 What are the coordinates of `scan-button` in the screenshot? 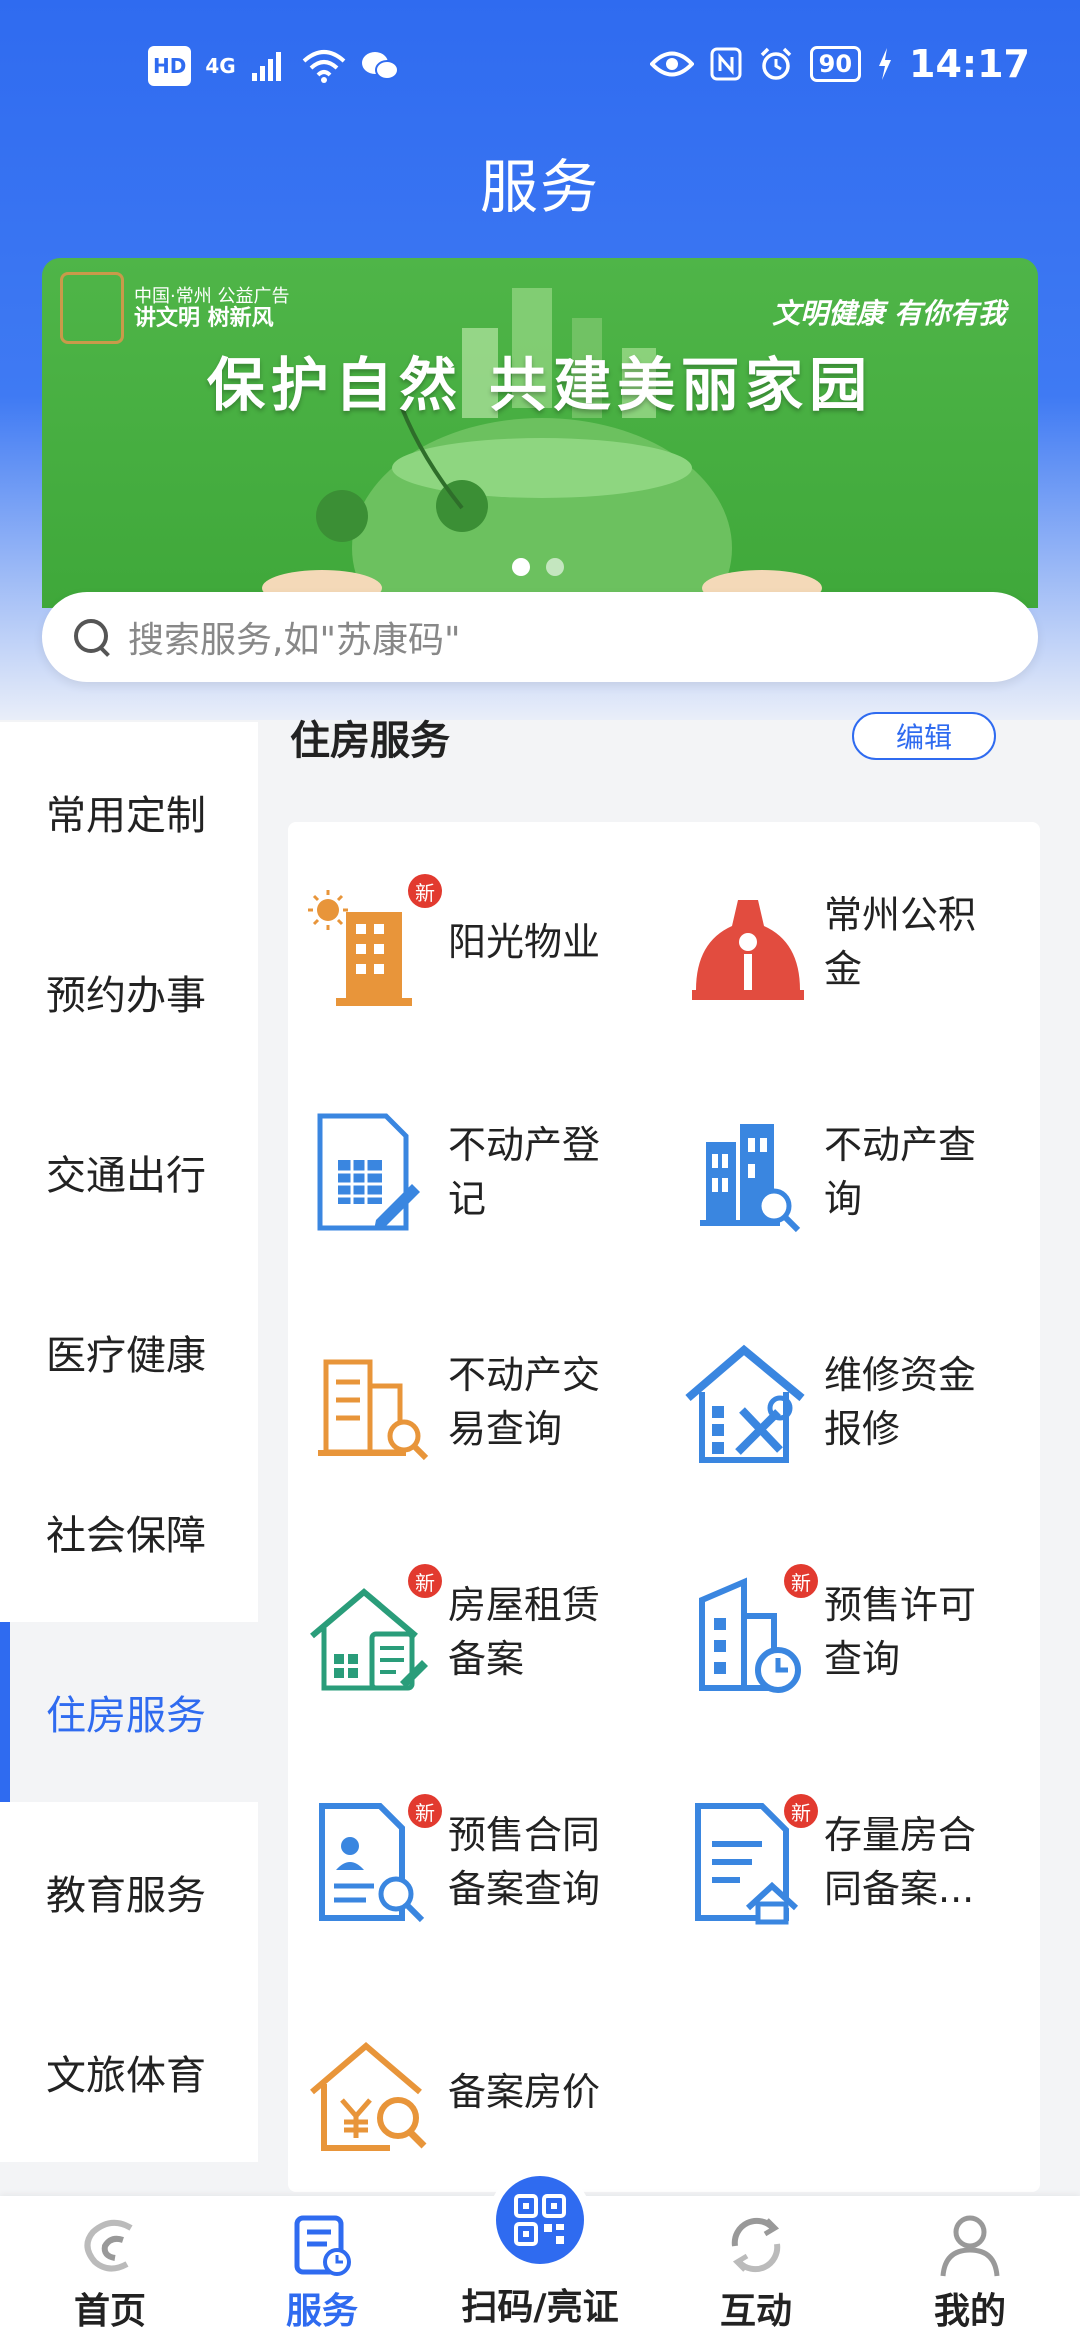 It's located at (540, 2220).